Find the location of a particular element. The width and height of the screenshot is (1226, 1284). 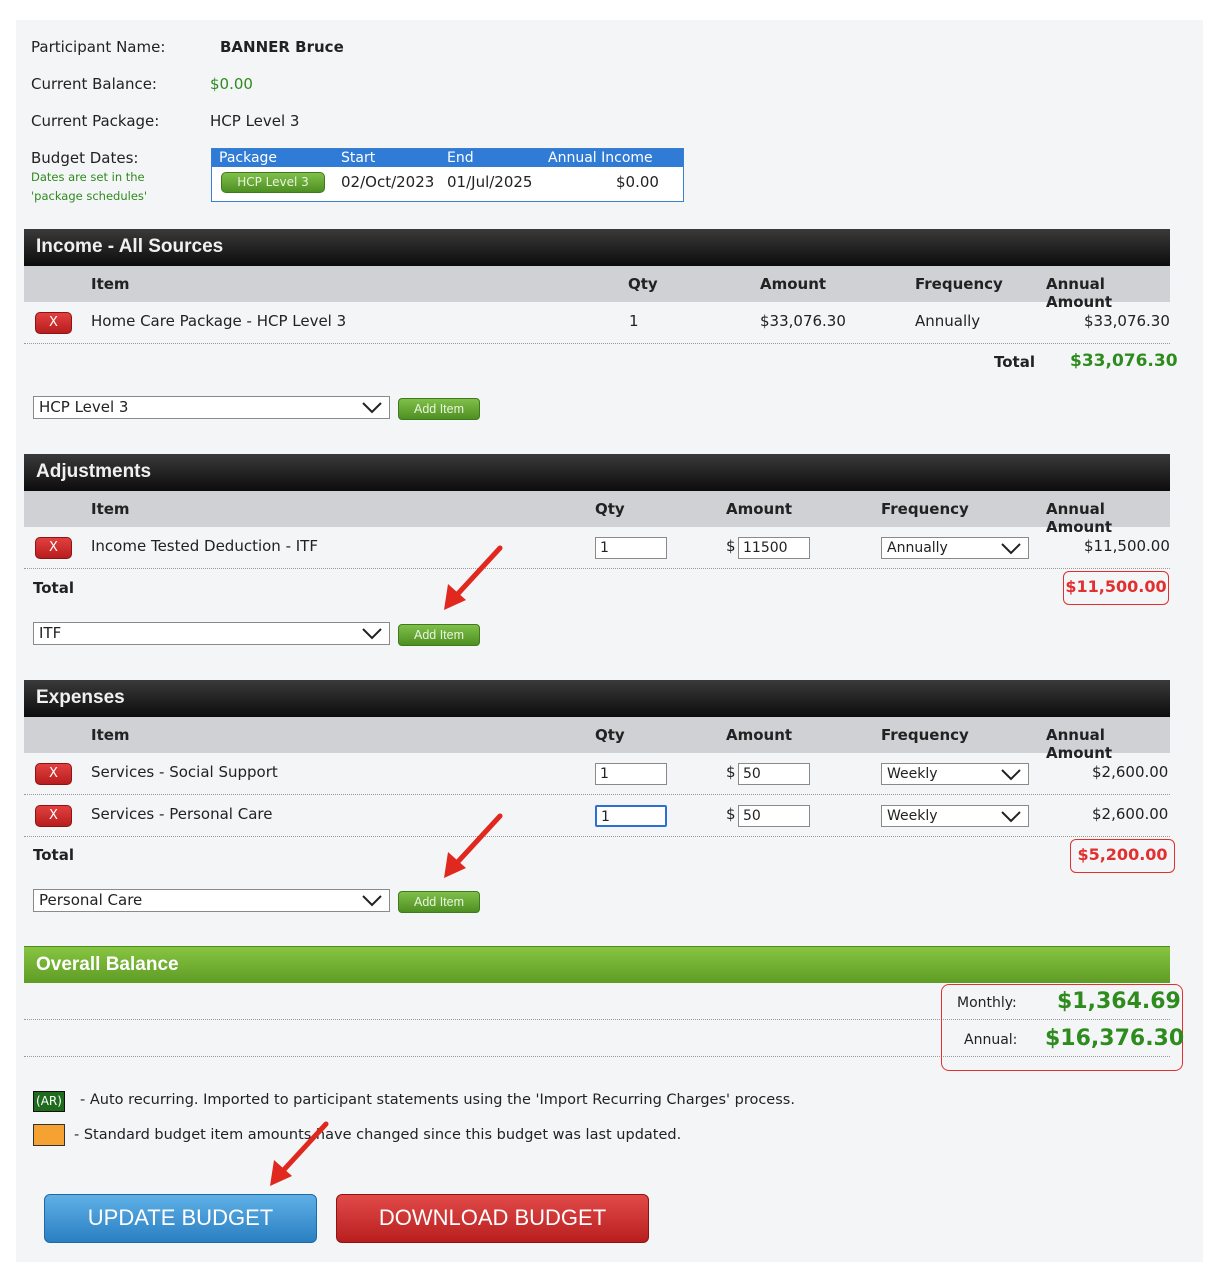

overall-balance-header: Overall Balance is located at coordinates (597, 964).